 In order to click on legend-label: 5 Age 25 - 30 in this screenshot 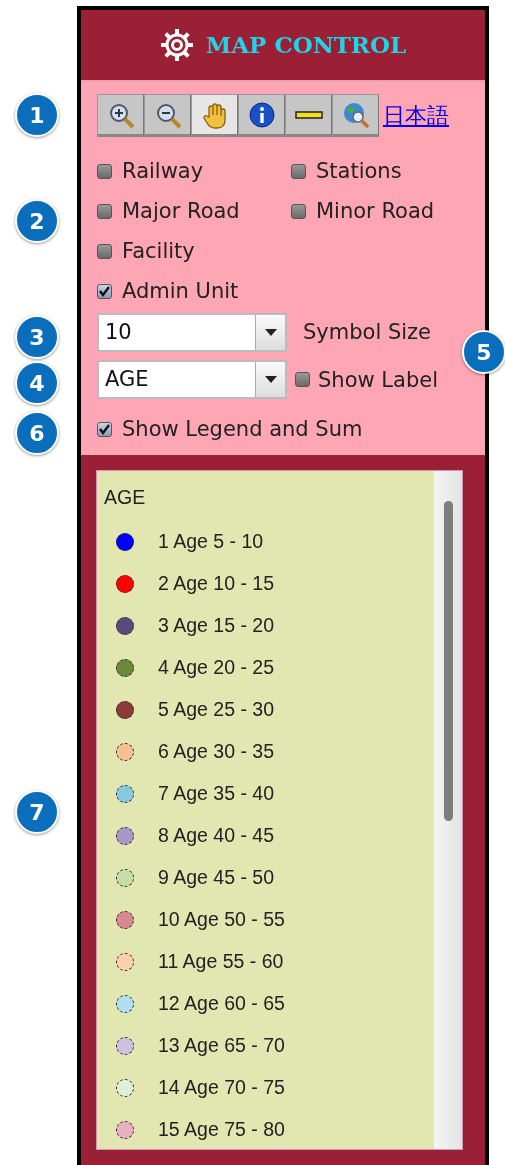, I will do `click(216, 710)`.